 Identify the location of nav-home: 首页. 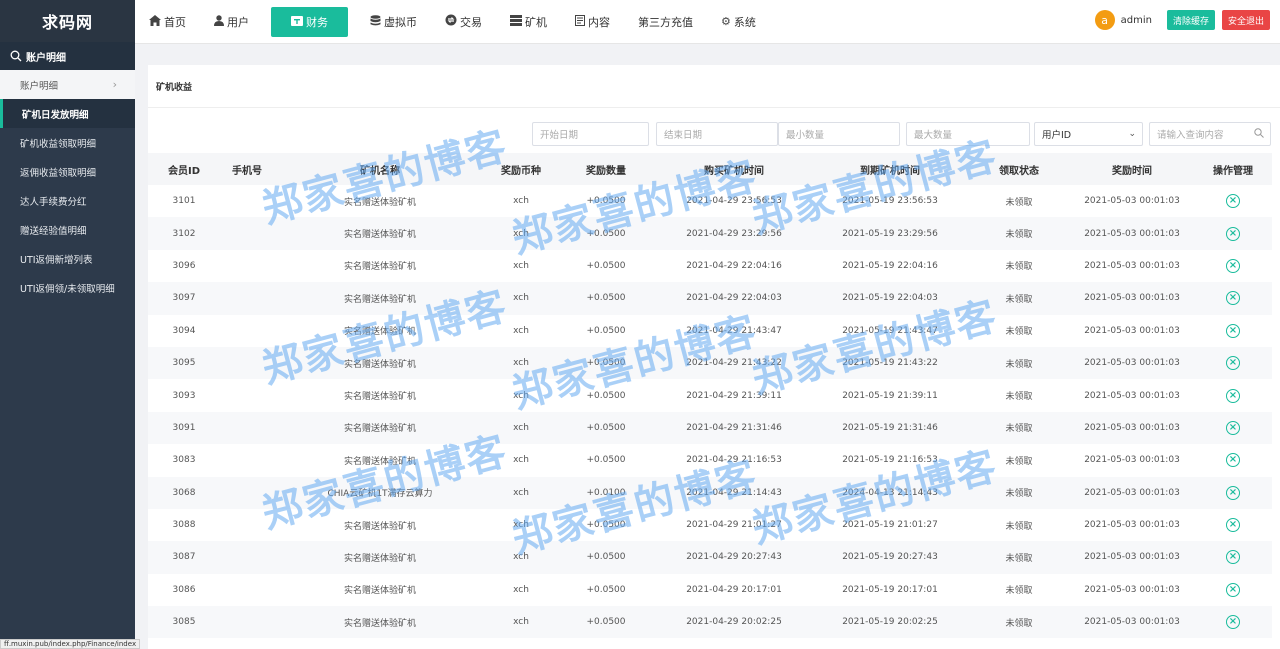
(167, 22).